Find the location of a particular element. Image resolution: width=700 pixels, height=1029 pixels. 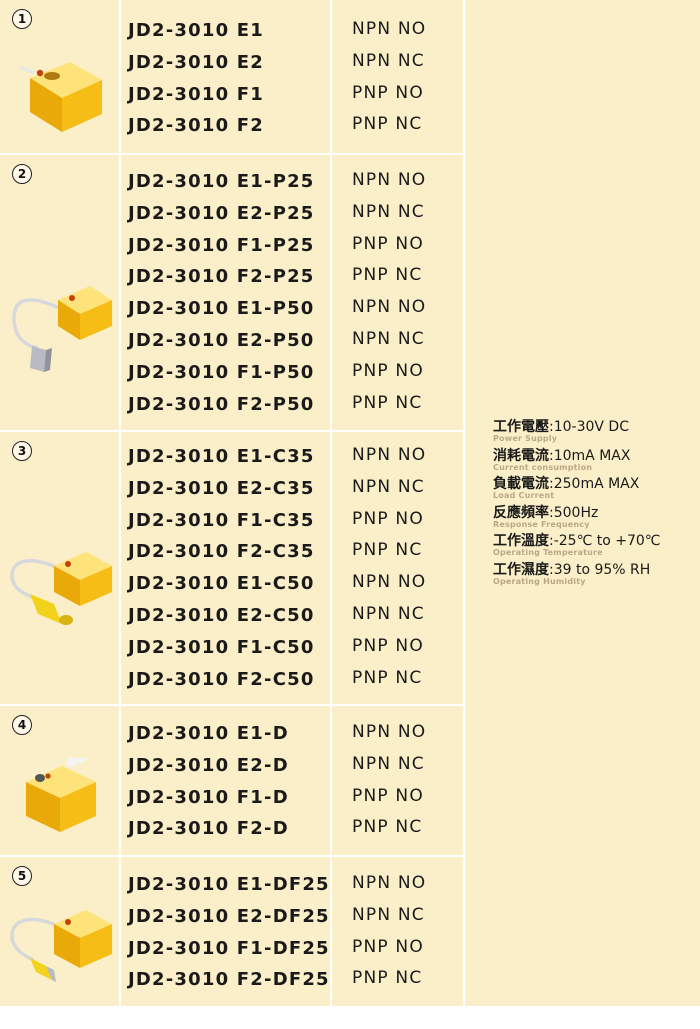

spec-label: 工作電壓 is located at coordinates (521, 427).